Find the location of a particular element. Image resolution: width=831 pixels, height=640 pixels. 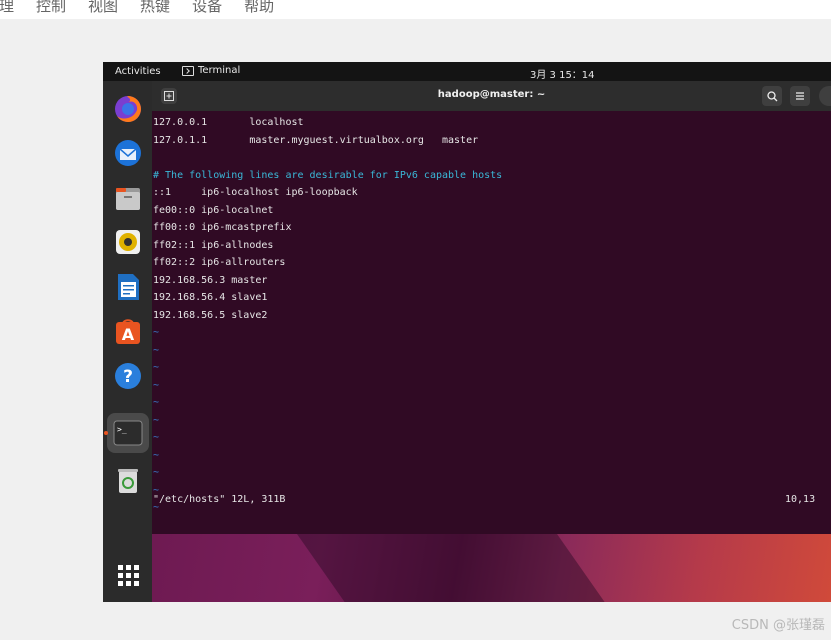

terminal-line: 192.168.56.5 slave2 is located at coordinates (210, 315).